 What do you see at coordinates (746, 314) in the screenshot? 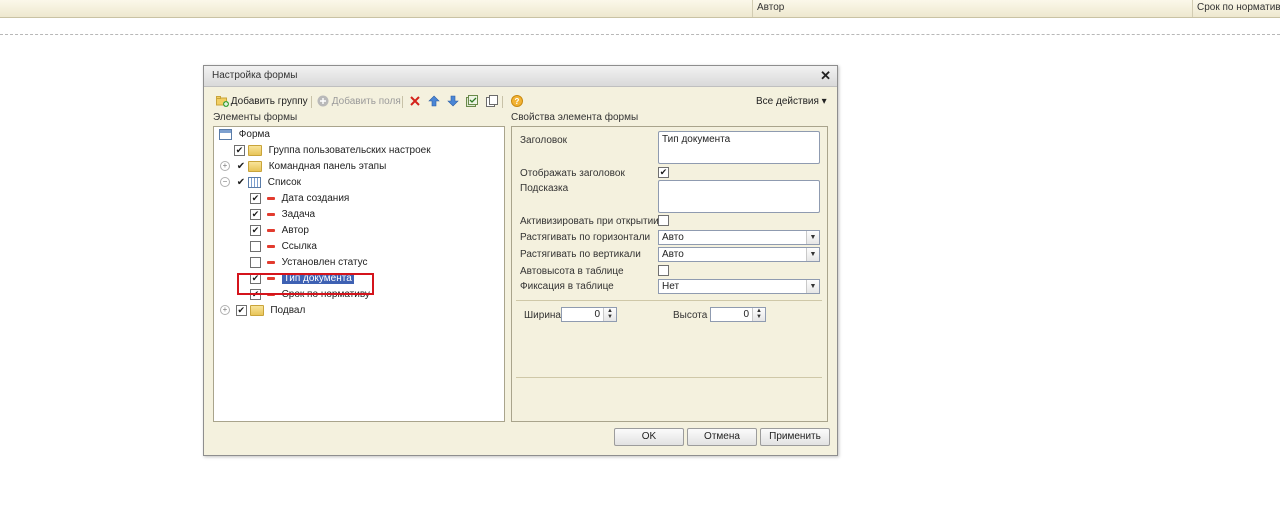
I see `height-value: 0` at bounding box center [746, 314].